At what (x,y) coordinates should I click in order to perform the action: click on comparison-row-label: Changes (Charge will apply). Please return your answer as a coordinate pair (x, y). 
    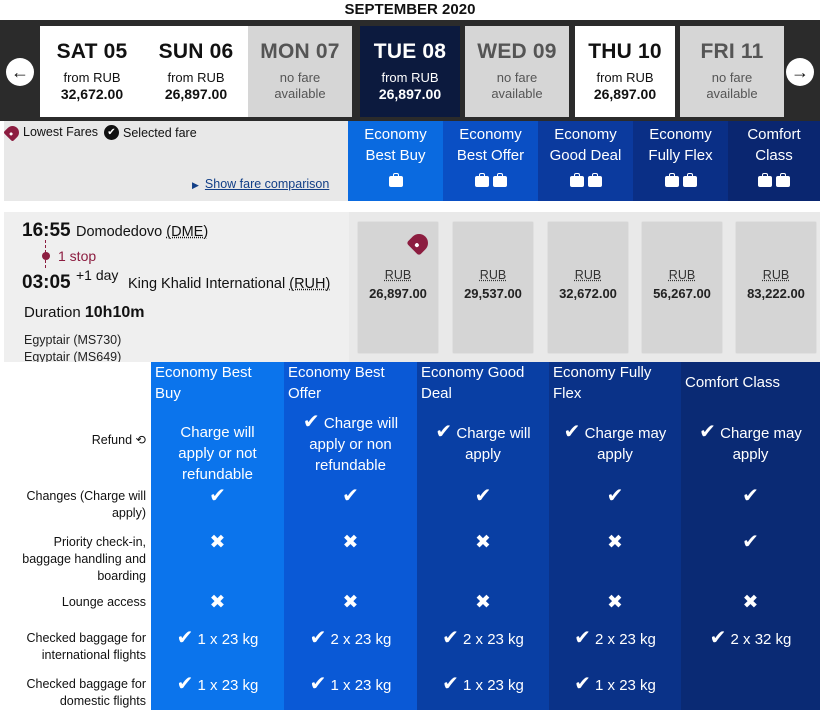
    Looking at the image, I should click on (73, 505).